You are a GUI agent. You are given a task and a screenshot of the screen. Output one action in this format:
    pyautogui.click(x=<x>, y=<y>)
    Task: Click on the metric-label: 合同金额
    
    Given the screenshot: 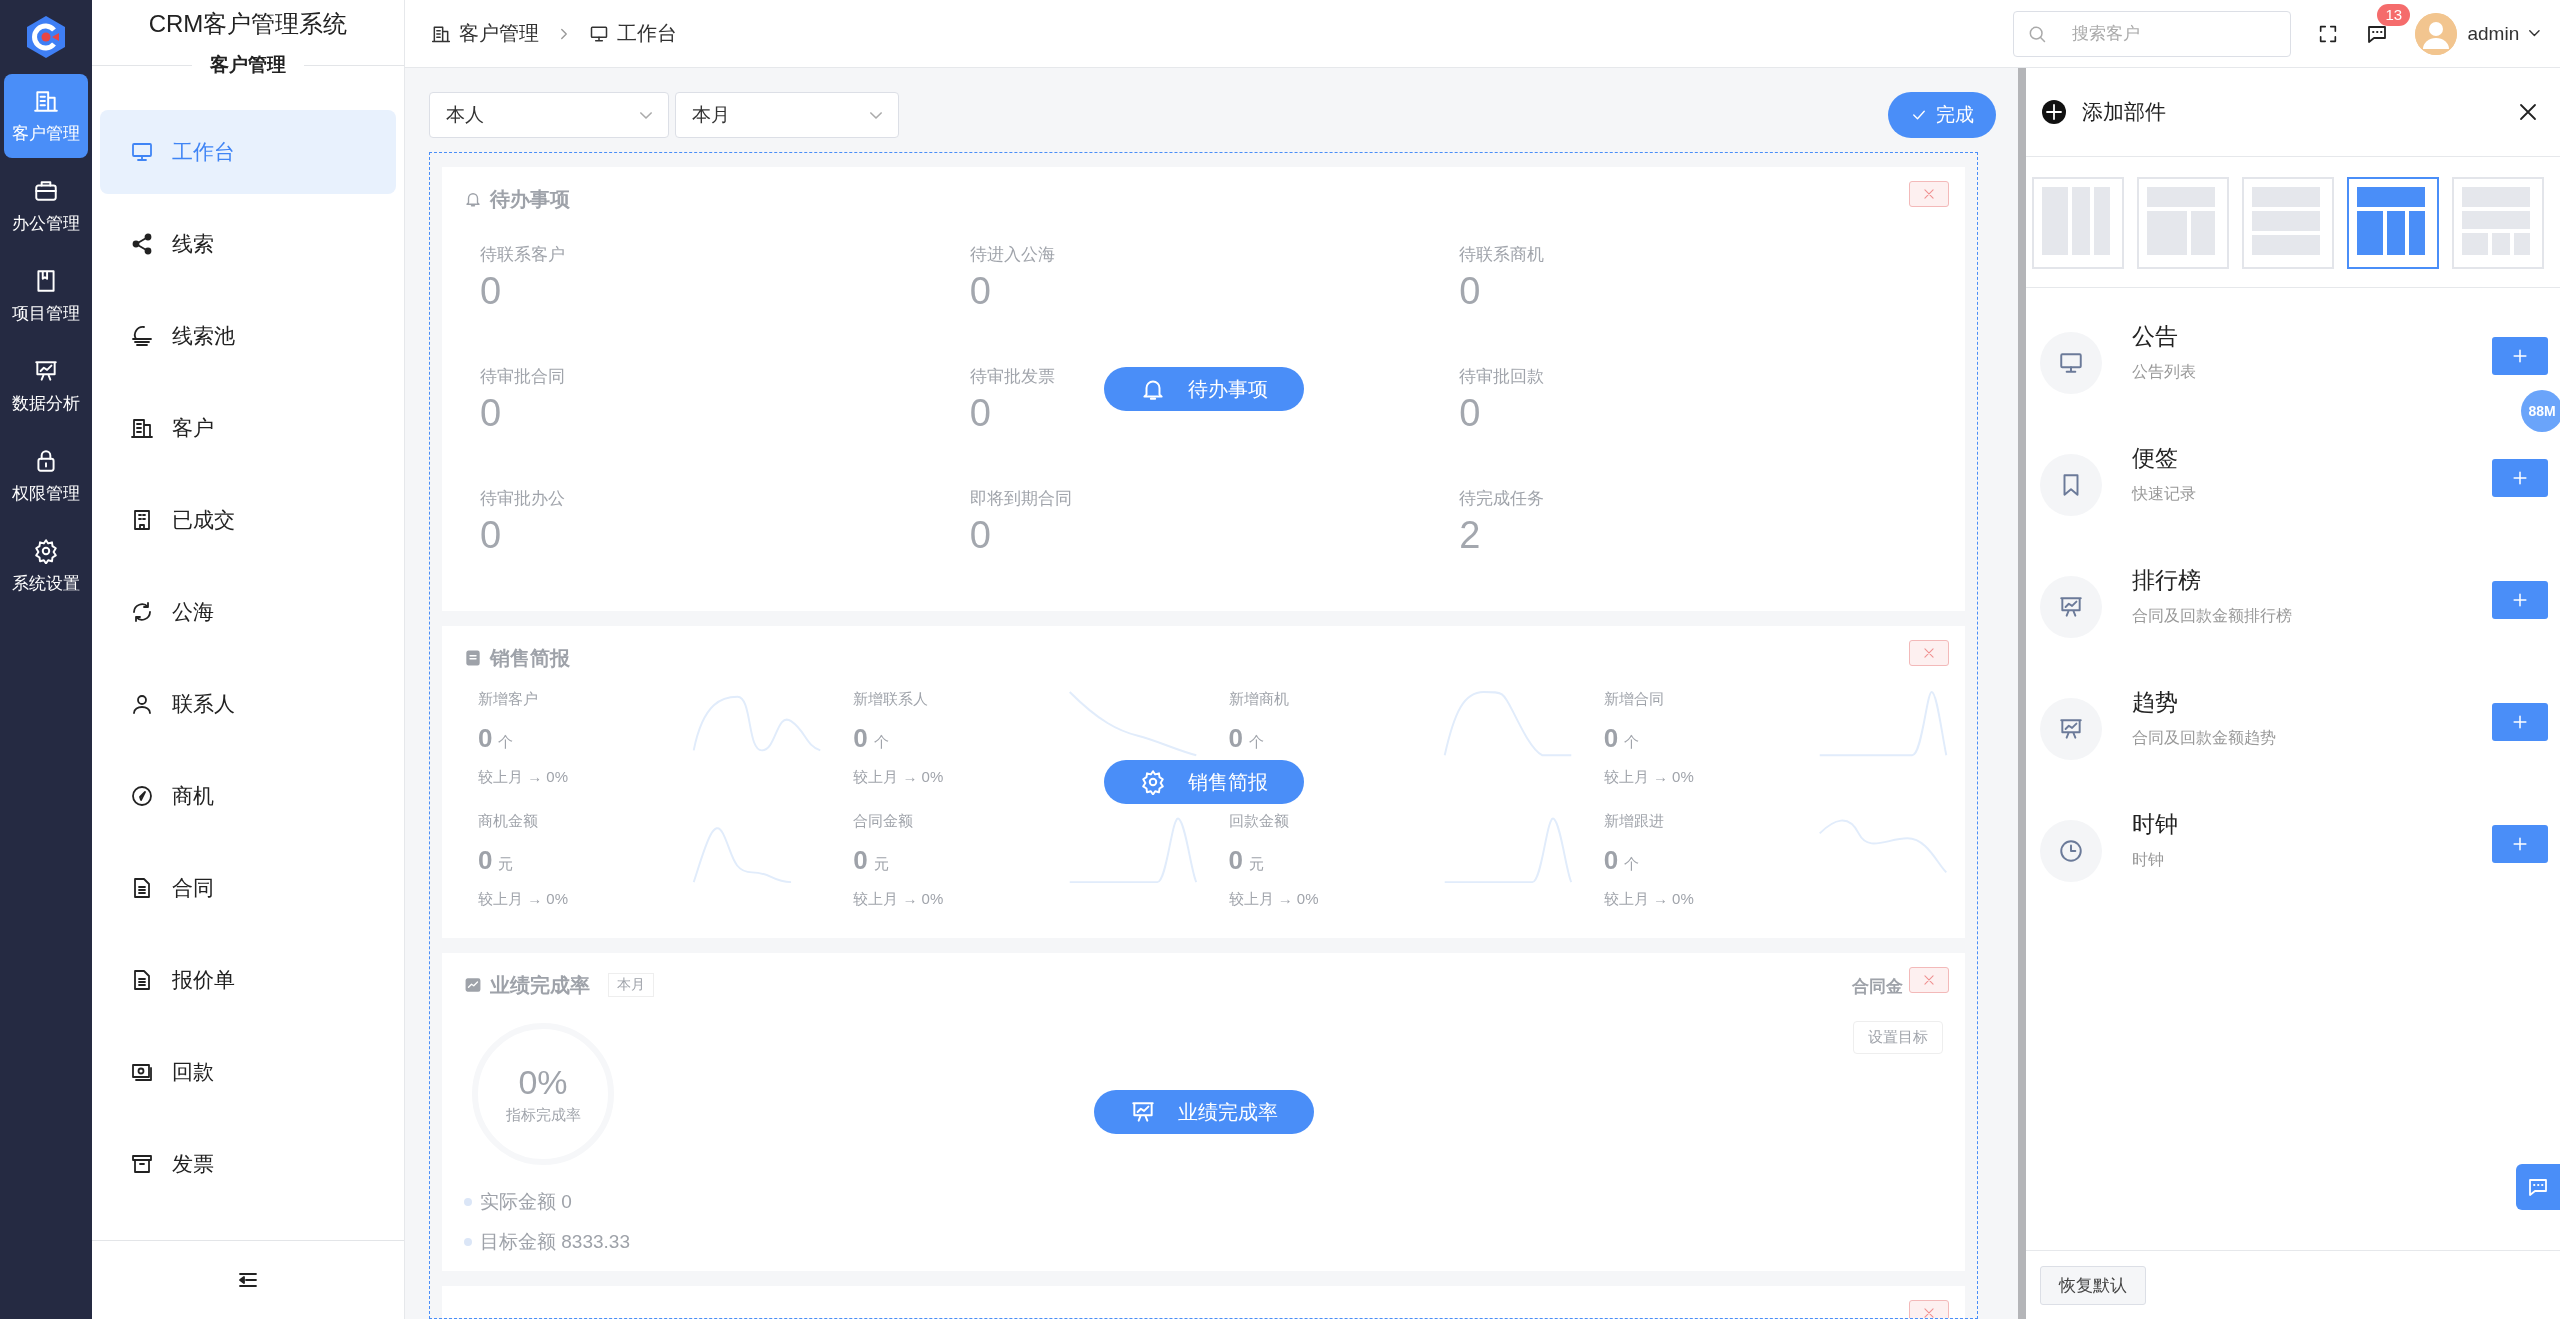 What is the action you would take?
    pyautogui.click(x=884, y=821)
    